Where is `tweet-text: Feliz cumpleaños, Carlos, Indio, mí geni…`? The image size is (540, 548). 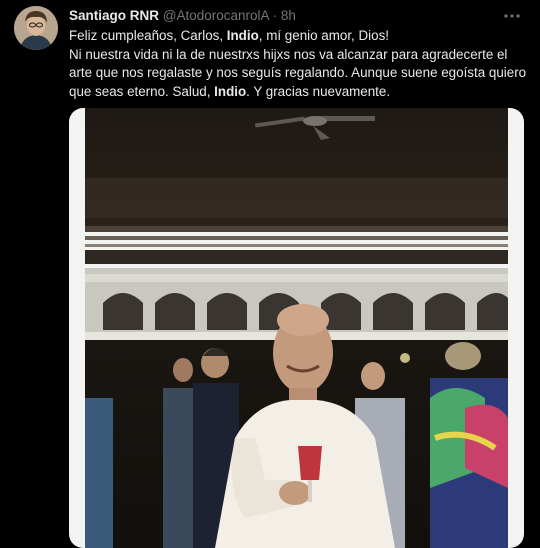
tweet-text: Feliz cumpleaños, Carlos, Indio, mí geni… is located at coordinates (299, 64).